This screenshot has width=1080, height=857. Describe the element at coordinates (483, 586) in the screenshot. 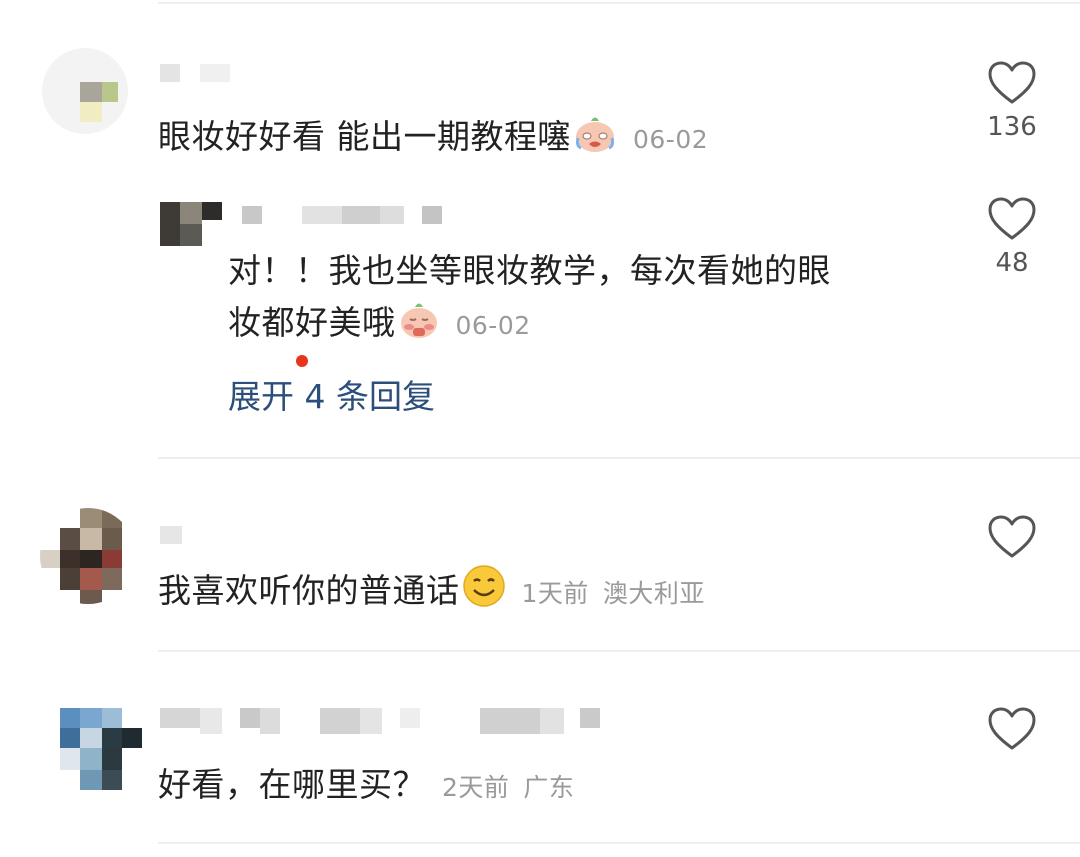

I see `smiling-face-emoji` at that location.